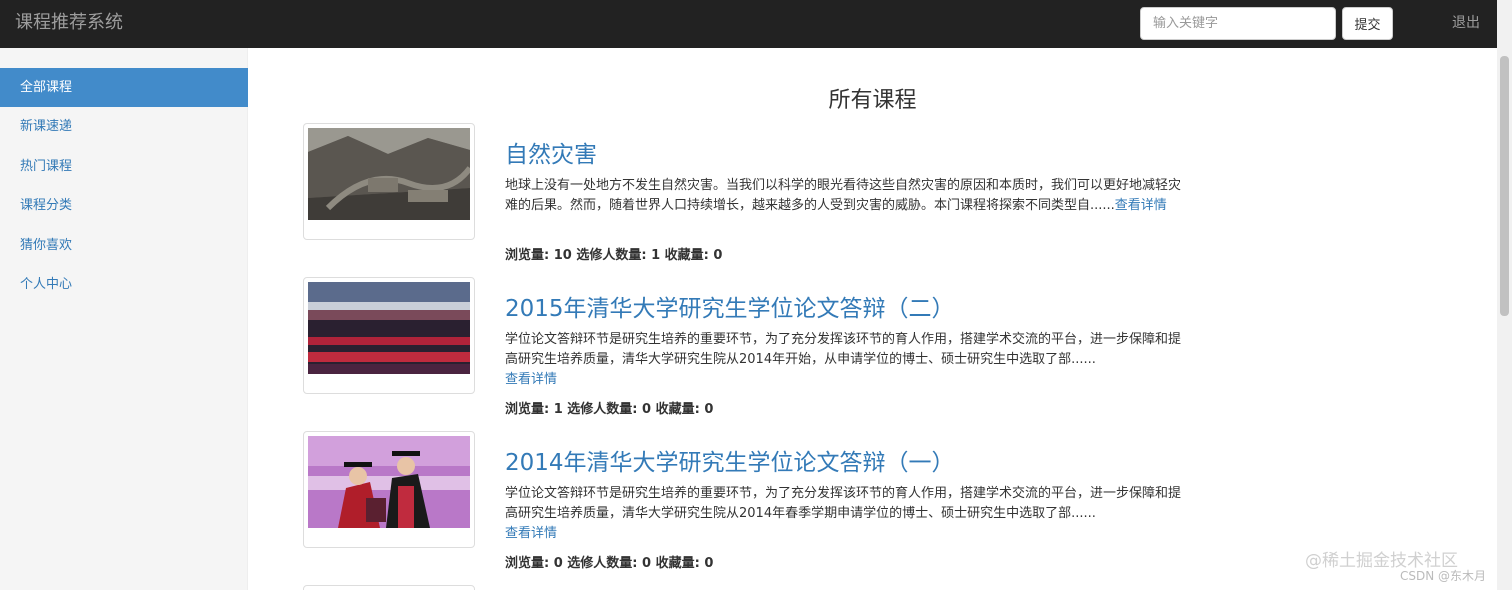 The image size is (1512, 590). Describe the element at coordinates (389, 587) in the screenshot. I see `course-thumbnail-partial` at that location.